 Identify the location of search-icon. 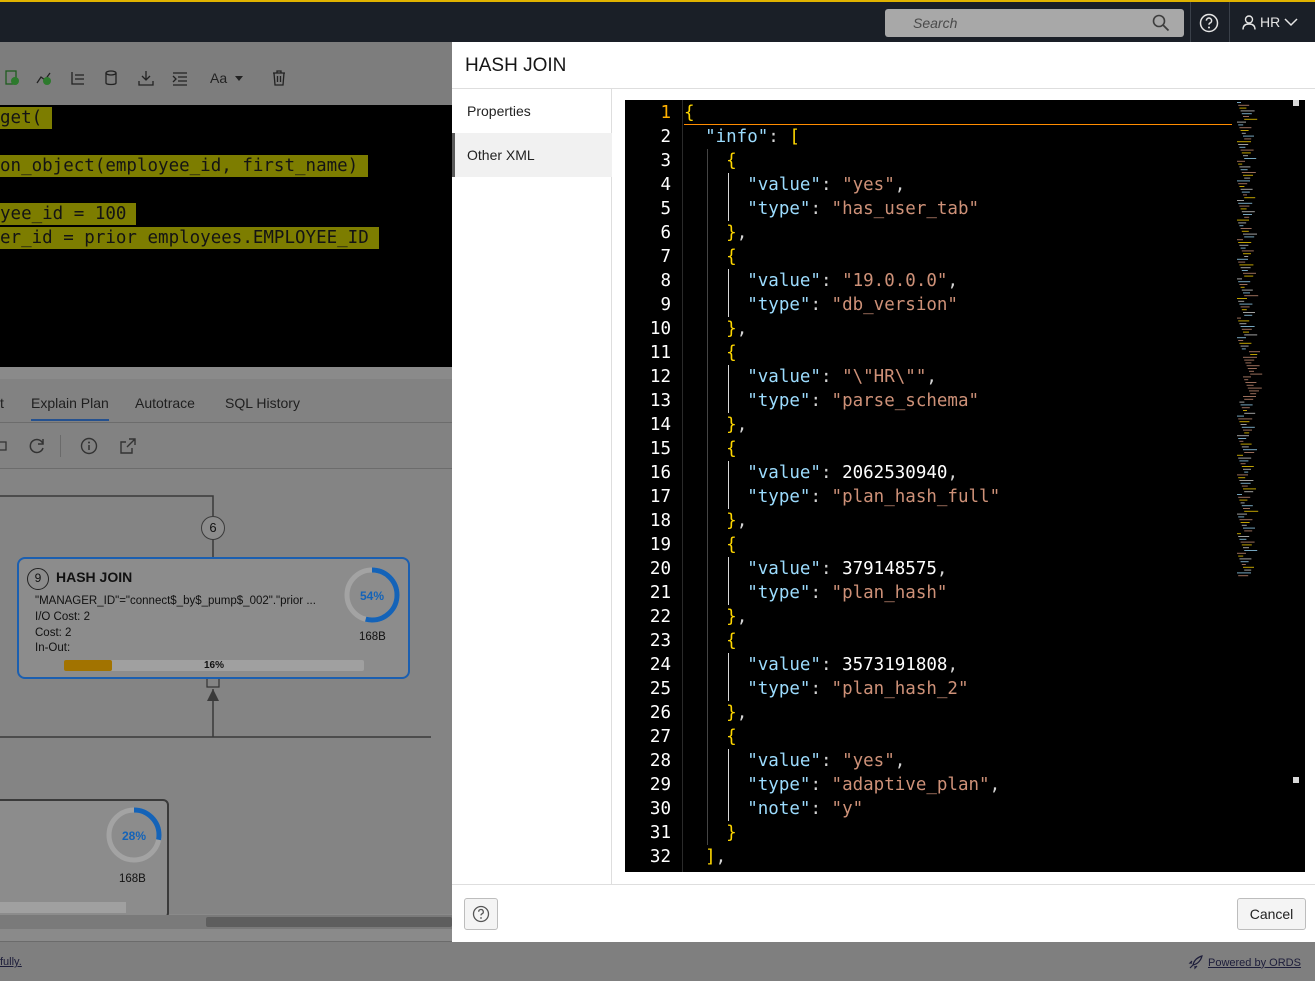
(1161, 23).